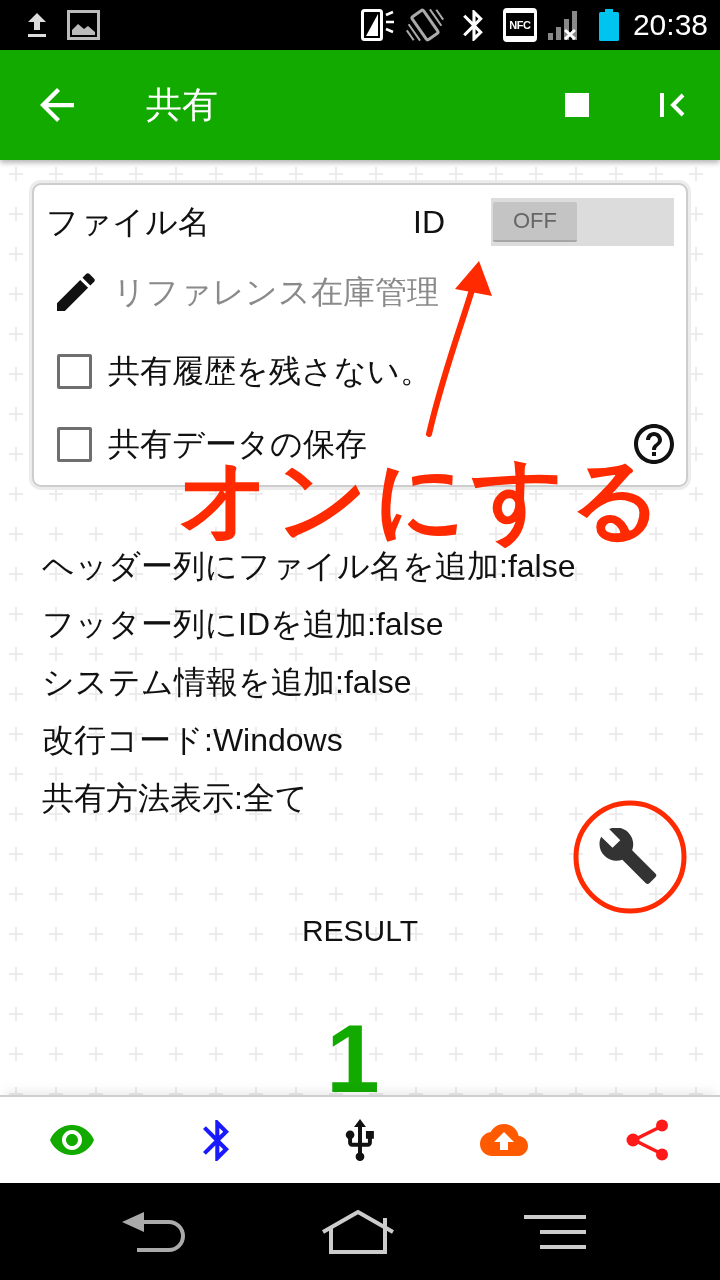 This screenshot has height=1280, width=720. What do you see at coordinates (648, 1140) in the screenshot?
I see `share-icon` at bounding box center [648, 1140].